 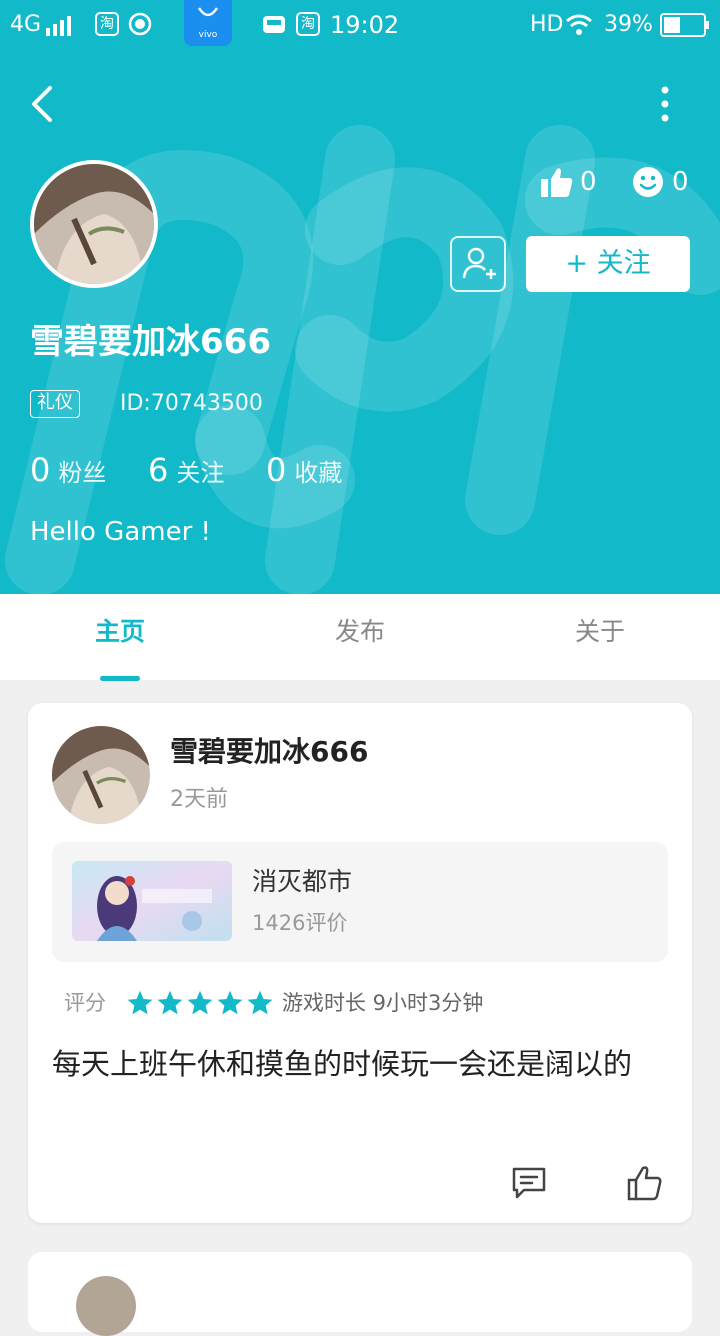 I want to click on post-author-name: 雪碧要加冰666, so click(x=269, y=752).